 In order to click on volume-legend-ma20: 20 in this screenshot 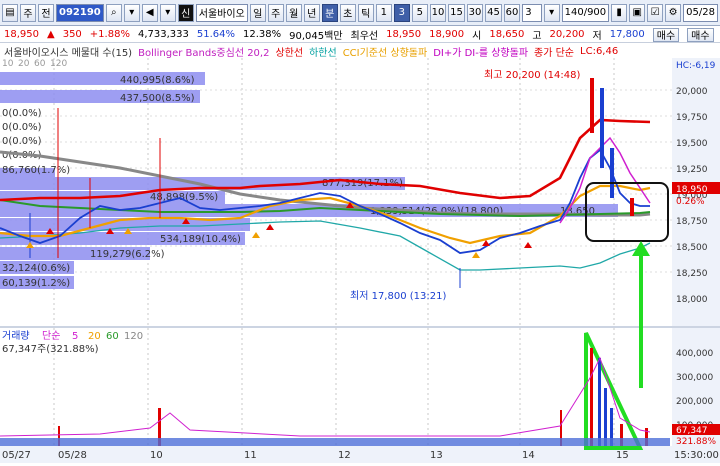, I will do `click(94, 336)`.